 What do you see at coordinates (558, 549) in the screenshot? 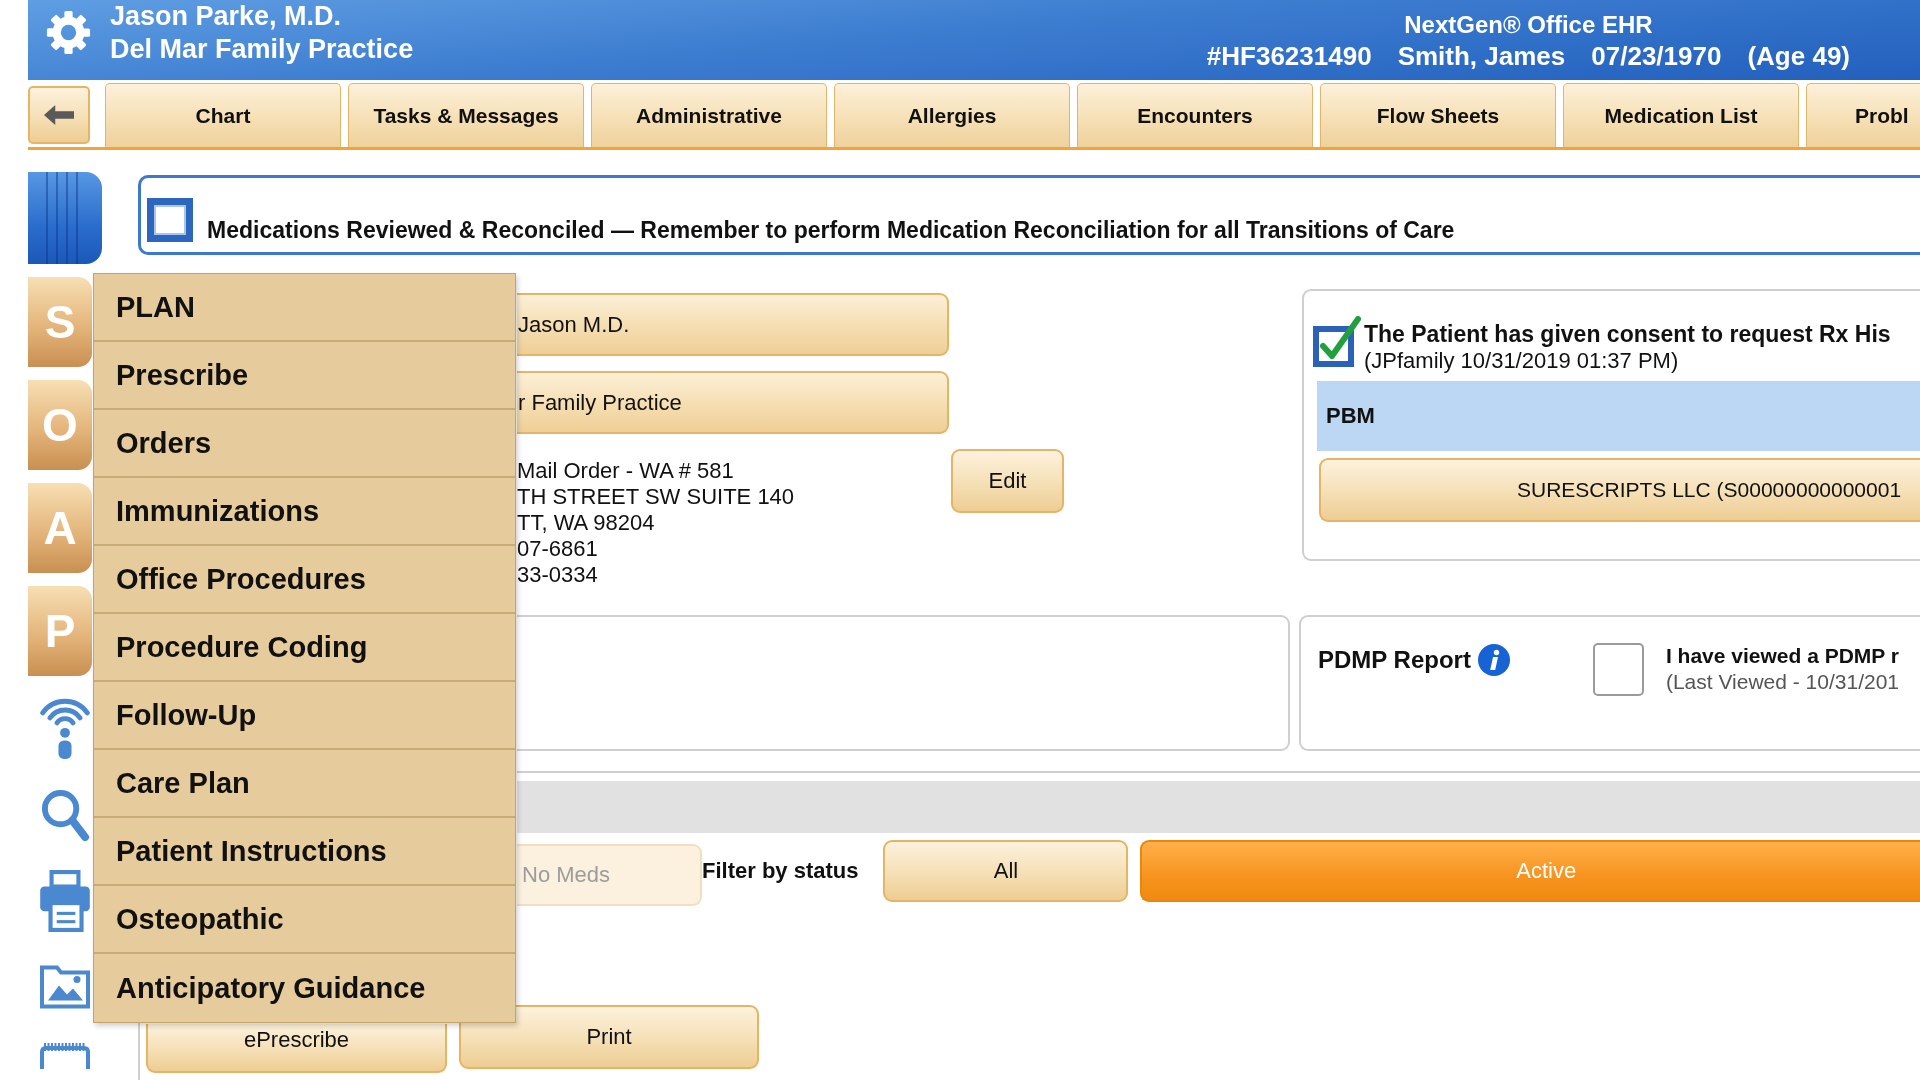
I see `address-line: 07-6861` at bounding box center [558, 549].